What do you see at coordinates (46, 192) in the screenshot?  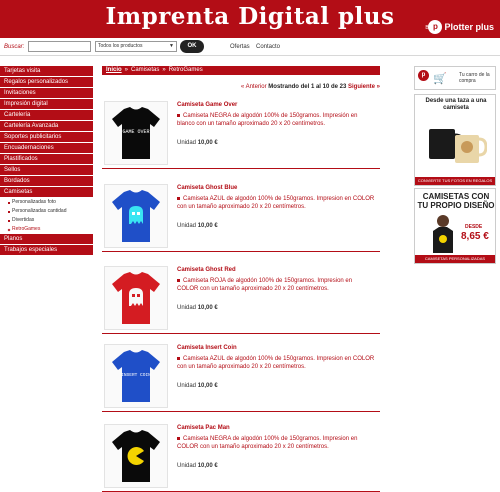 I see `sidebar-item-camisetas: Camisetas` at bounding box center [46, 192].